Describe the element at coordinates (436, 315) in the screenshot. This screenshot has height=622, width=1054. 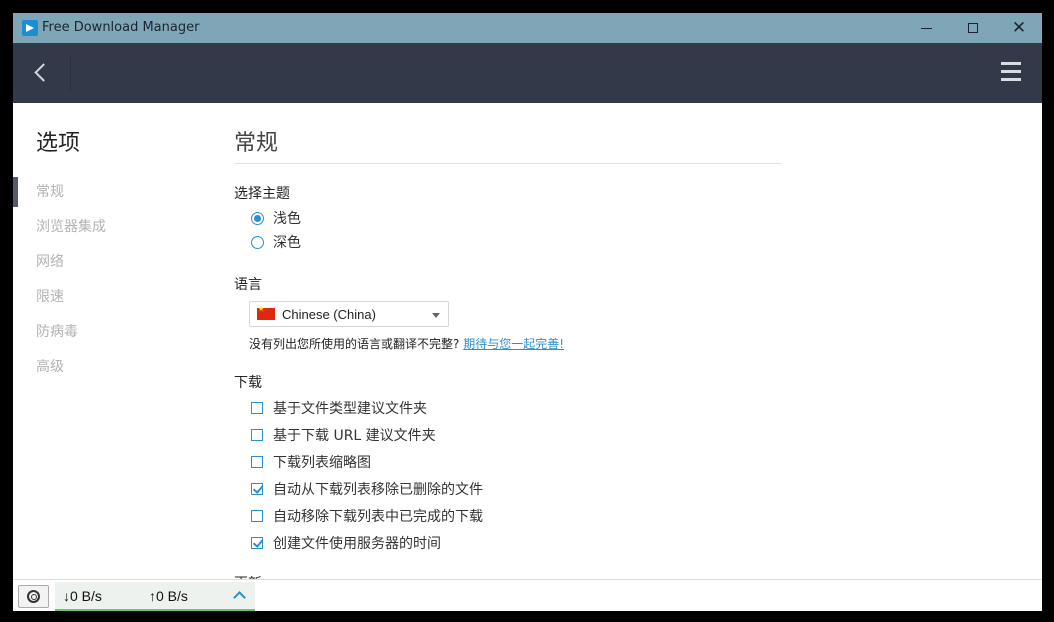
I see `dropdown-arrow-icon` at that location.